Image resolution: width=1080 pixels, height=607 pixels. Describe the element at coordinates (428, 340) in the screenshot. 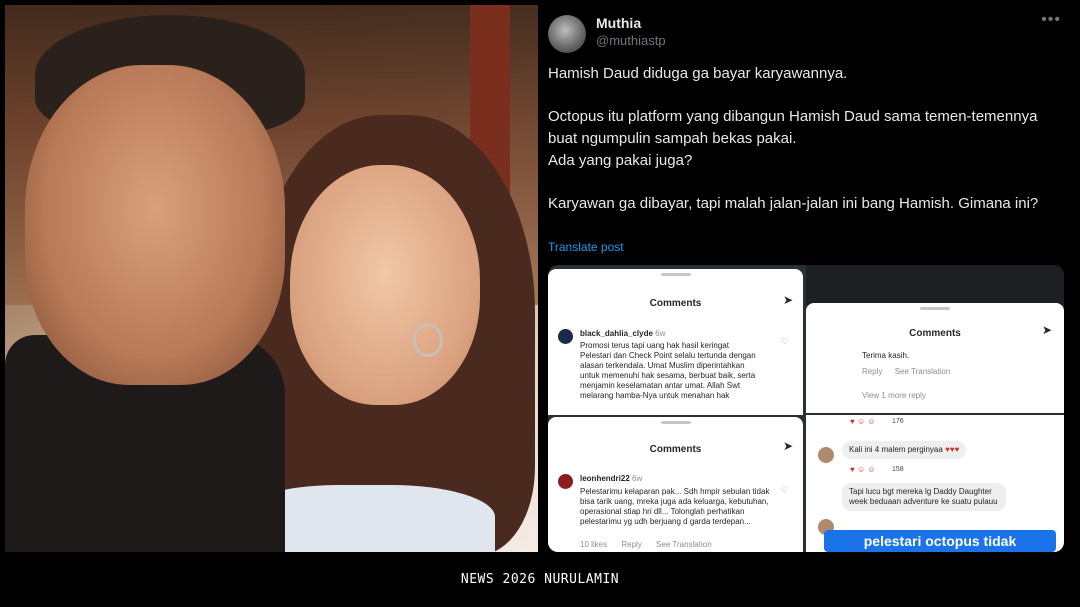

I see `photo-earring` at that location.